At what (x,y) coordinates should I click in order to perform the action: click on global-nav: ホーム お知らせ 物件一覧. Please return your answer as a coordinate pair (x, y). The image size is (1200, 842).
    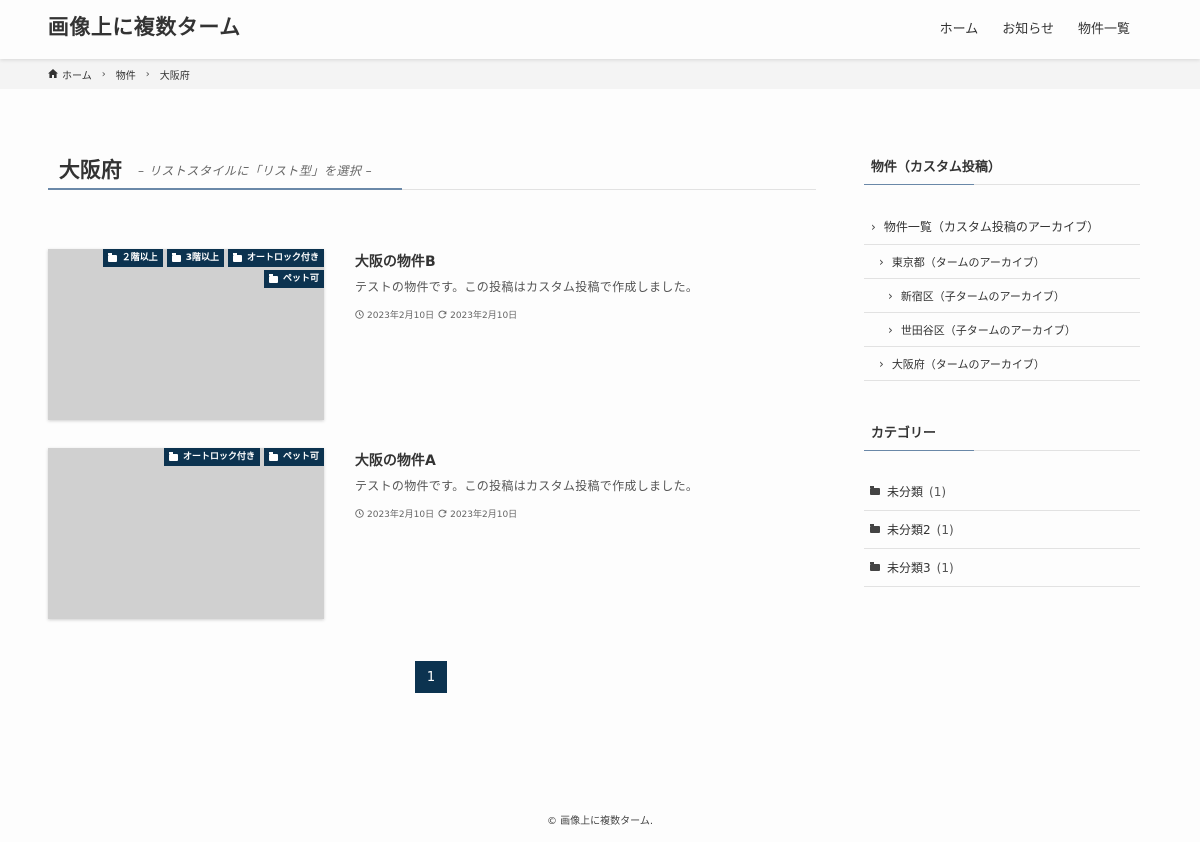
    Looking at the image, I should click on (1035, 27).